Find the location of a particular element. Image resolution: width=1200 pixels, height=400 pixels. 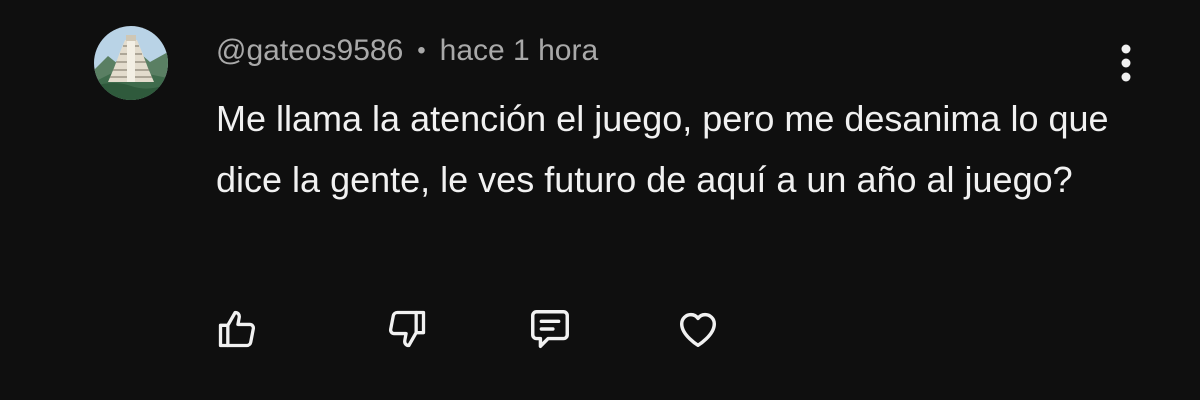

like-button is located at coordinates (237, 329).